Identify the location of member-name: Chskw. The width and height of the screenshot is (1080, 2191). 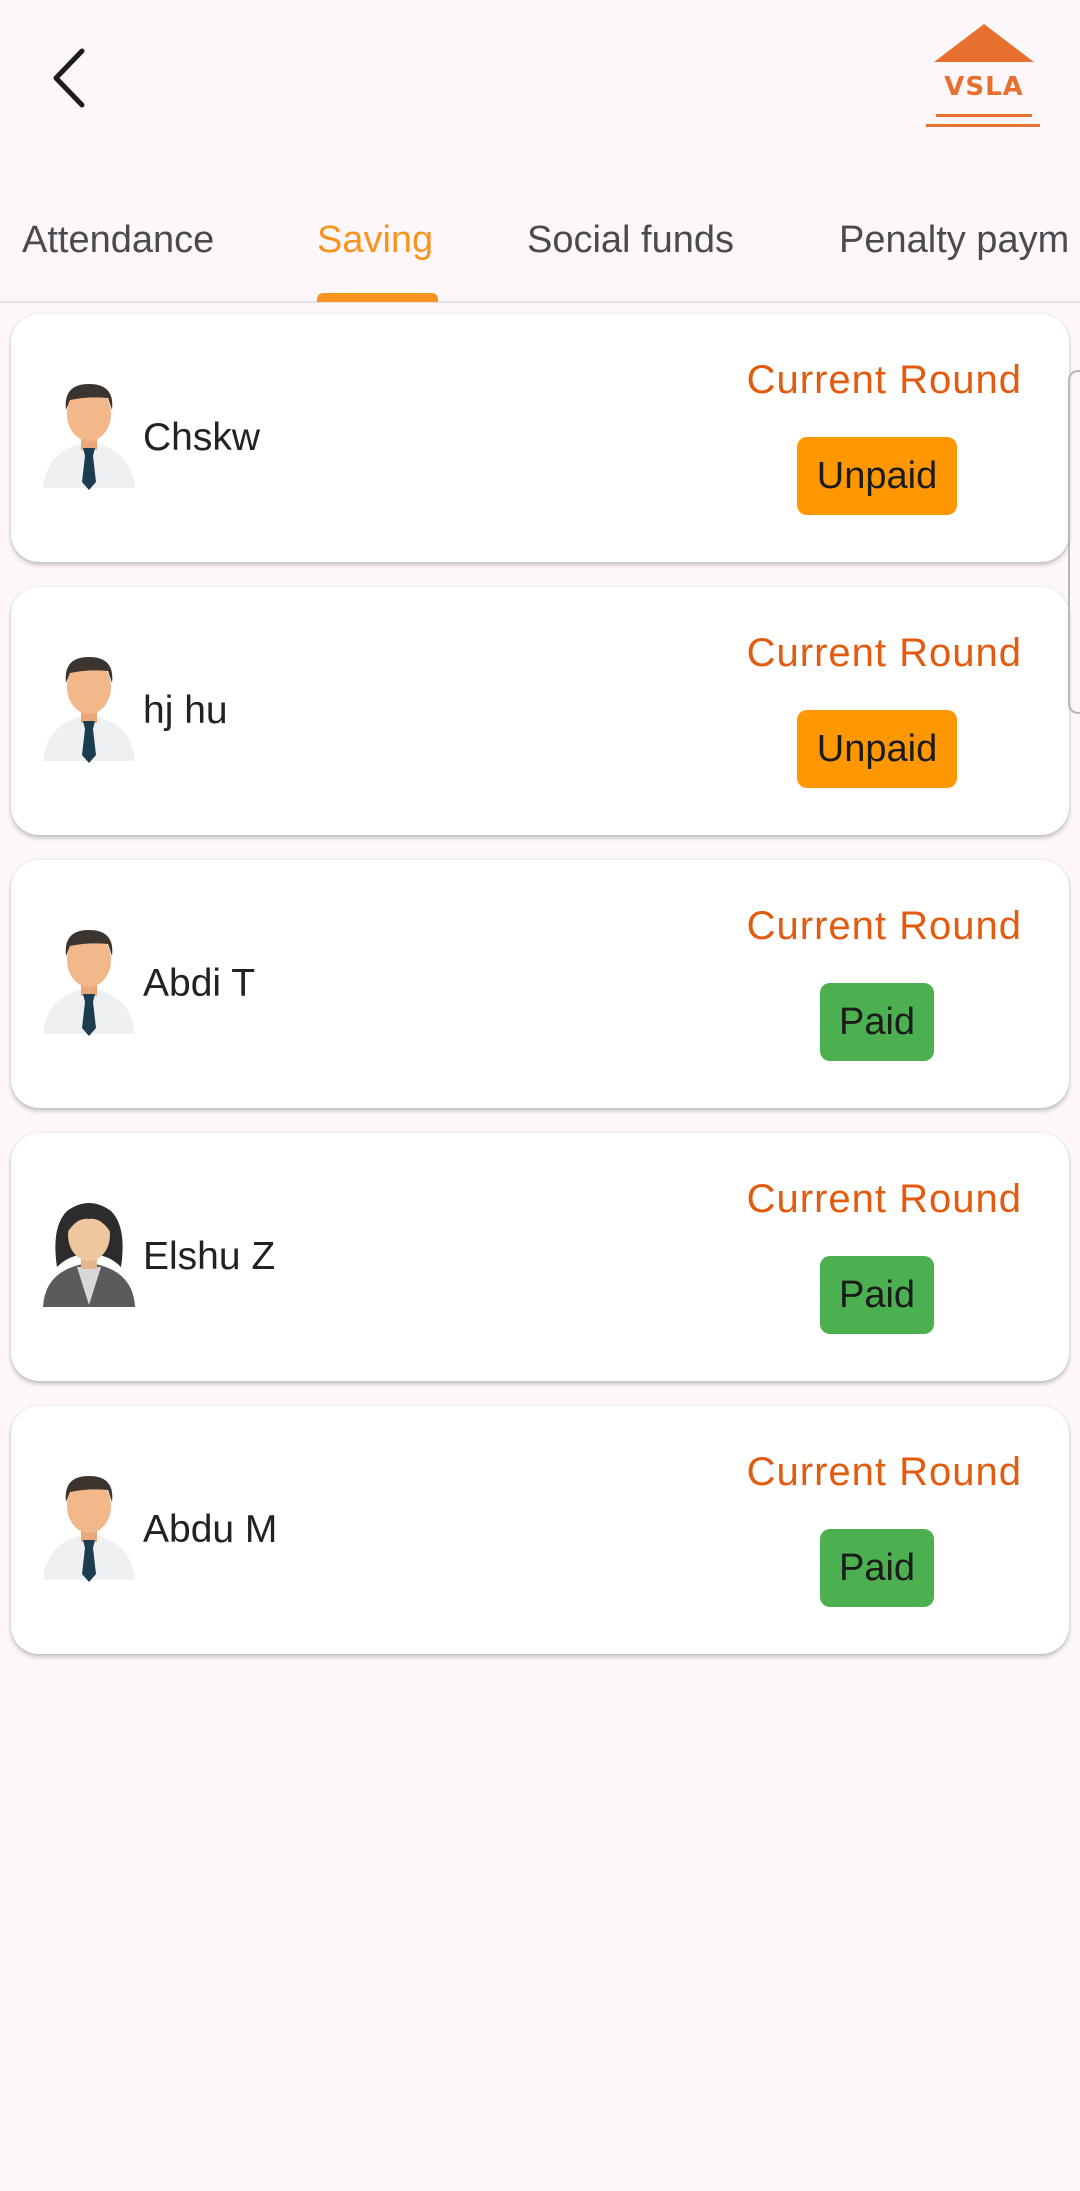
(202, 437).